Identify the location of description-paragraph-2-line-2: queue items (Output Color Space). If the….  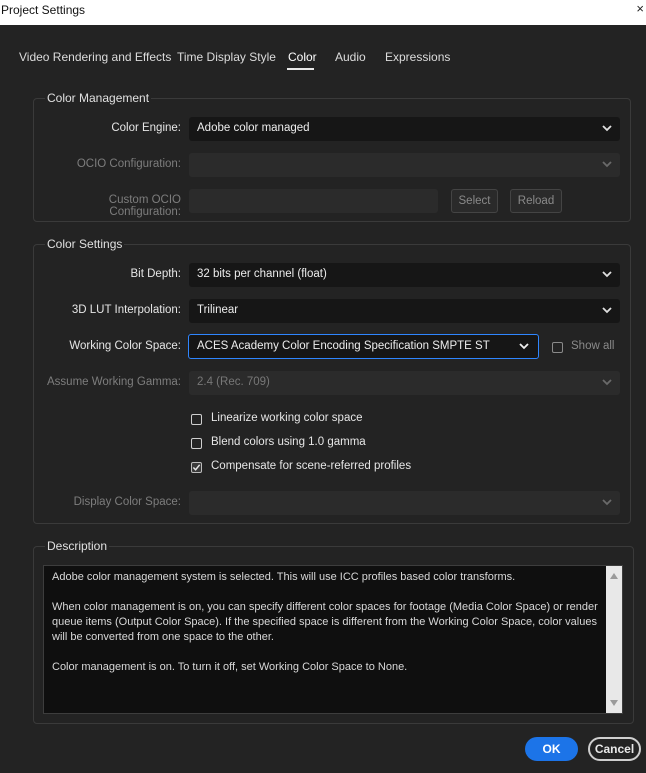
(324, 622).